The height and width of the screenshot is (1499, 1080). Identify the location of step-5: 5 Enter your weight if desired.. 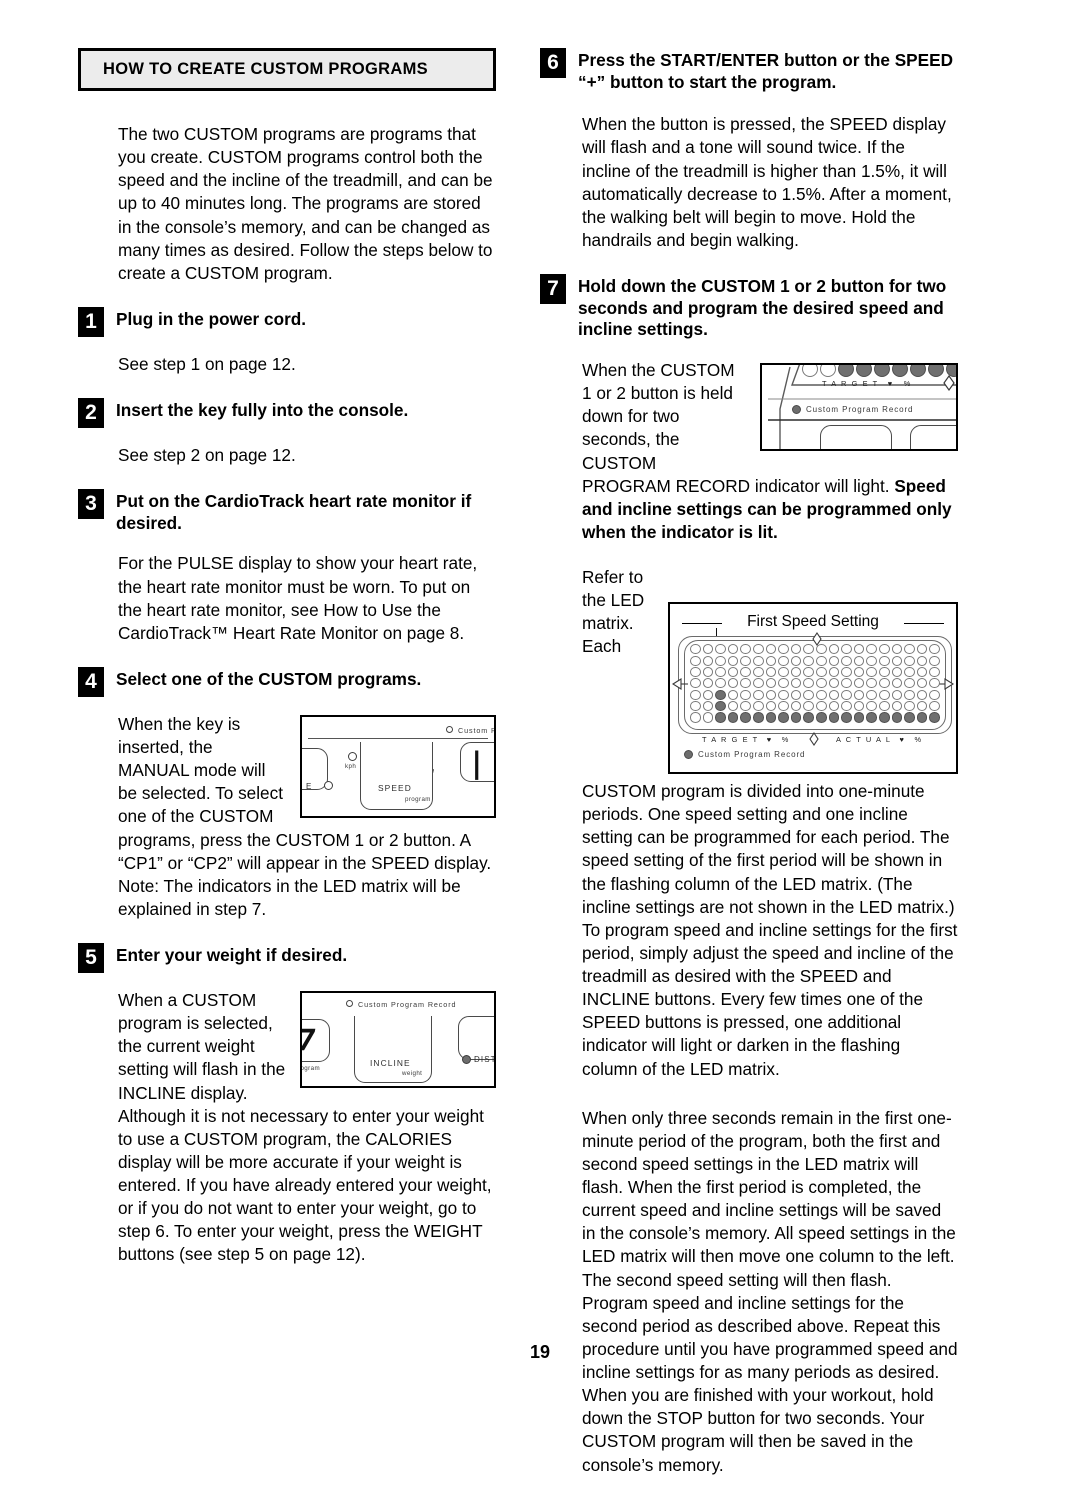
(287, 958).